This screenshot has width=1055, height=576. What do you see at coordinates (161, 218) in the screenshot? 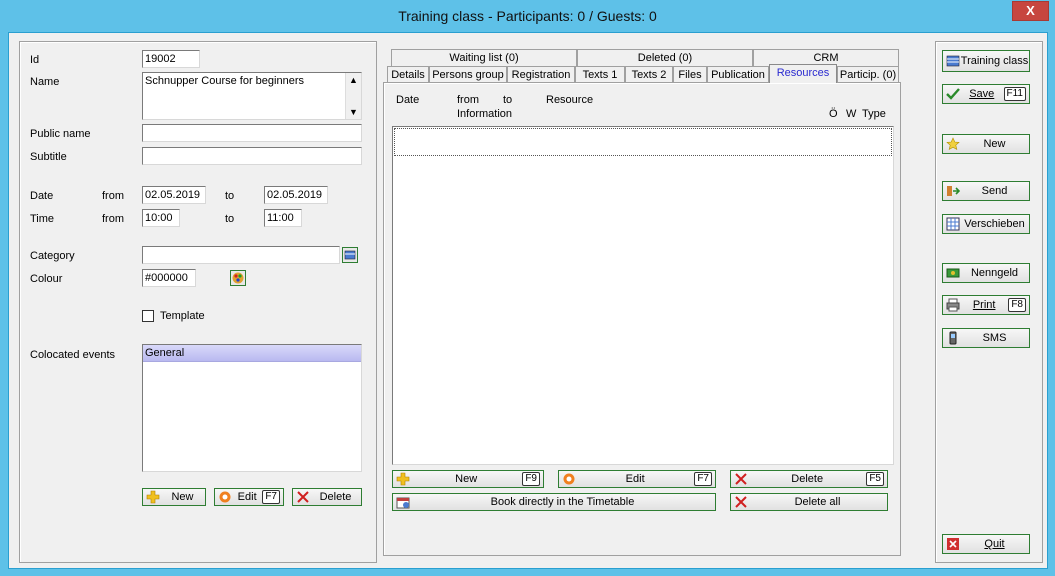
I see `time-from-field: 10:00` at bounding box center [161, 218].